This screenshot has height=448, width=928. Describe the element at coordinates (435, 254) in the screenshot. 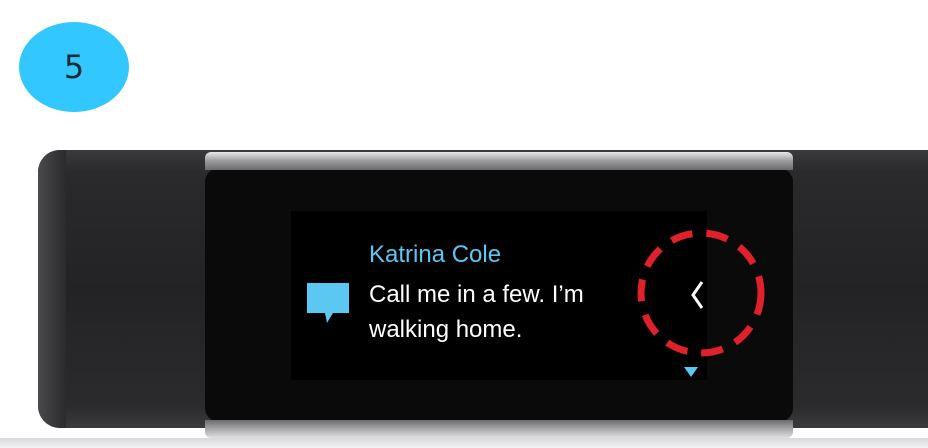

I see `sender-name: Katrina Cole` at that location.